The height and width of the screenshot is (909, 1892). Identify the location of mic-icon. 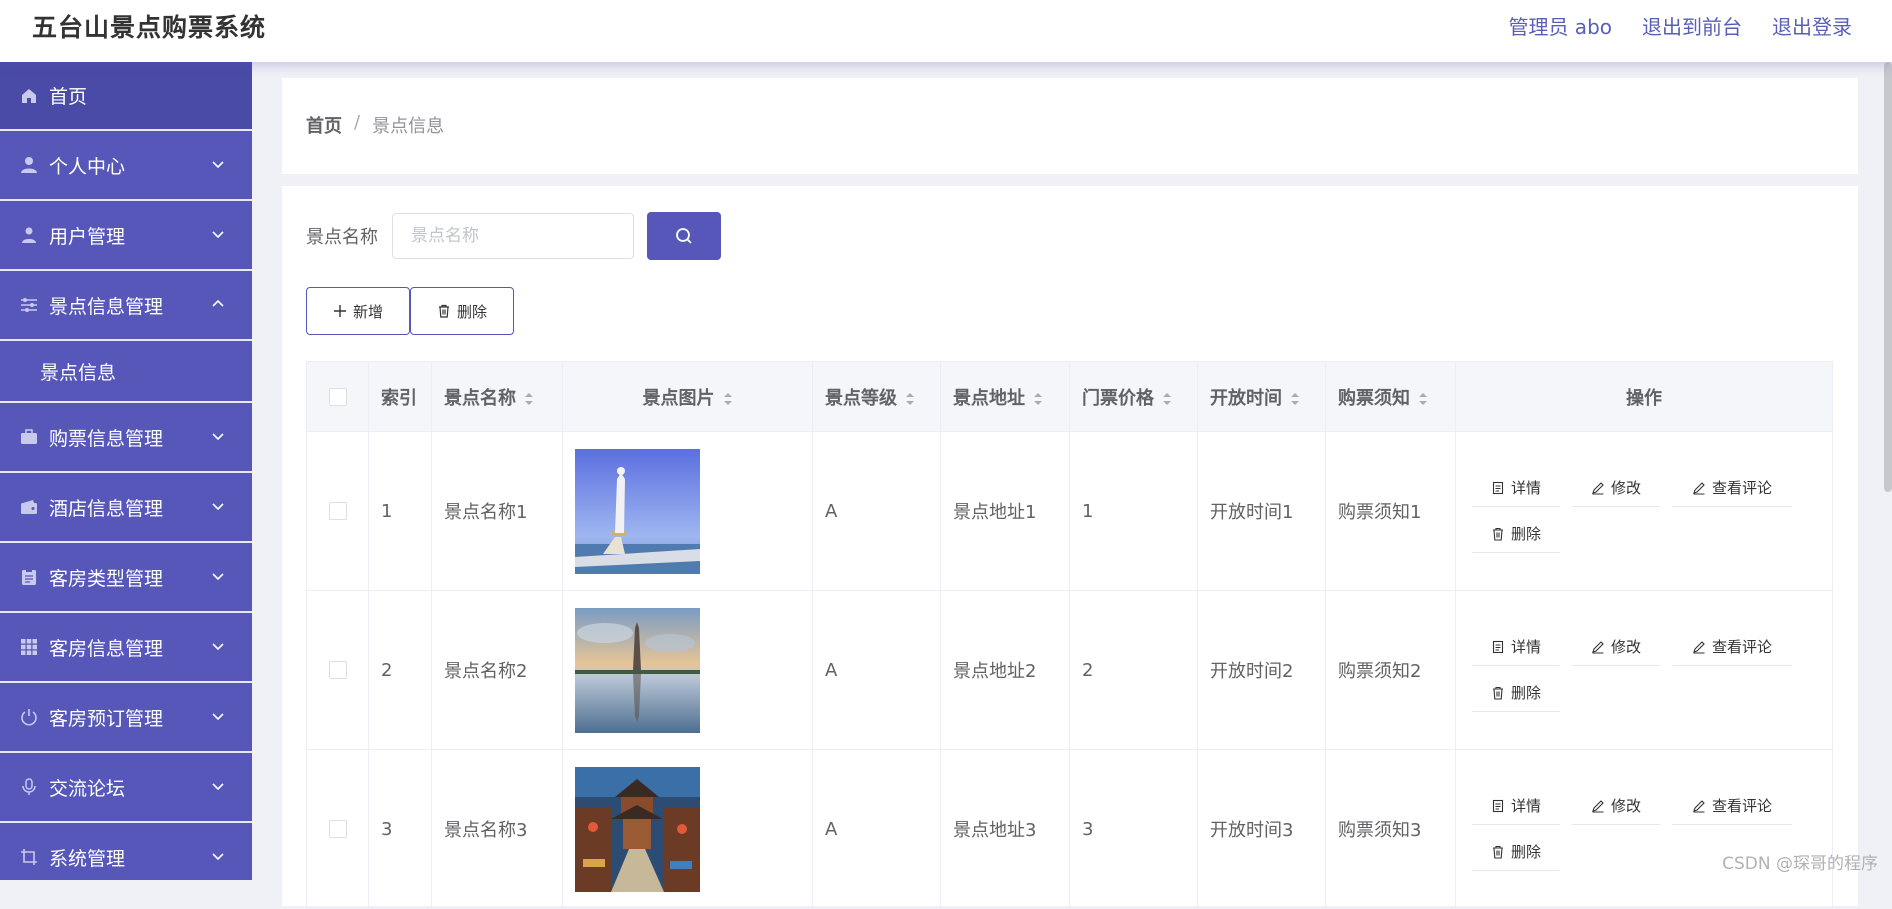
(29, 787).